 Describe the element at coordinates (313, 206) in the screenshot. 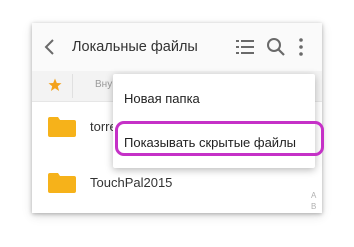

I see `side-index-letter: B` at that location.